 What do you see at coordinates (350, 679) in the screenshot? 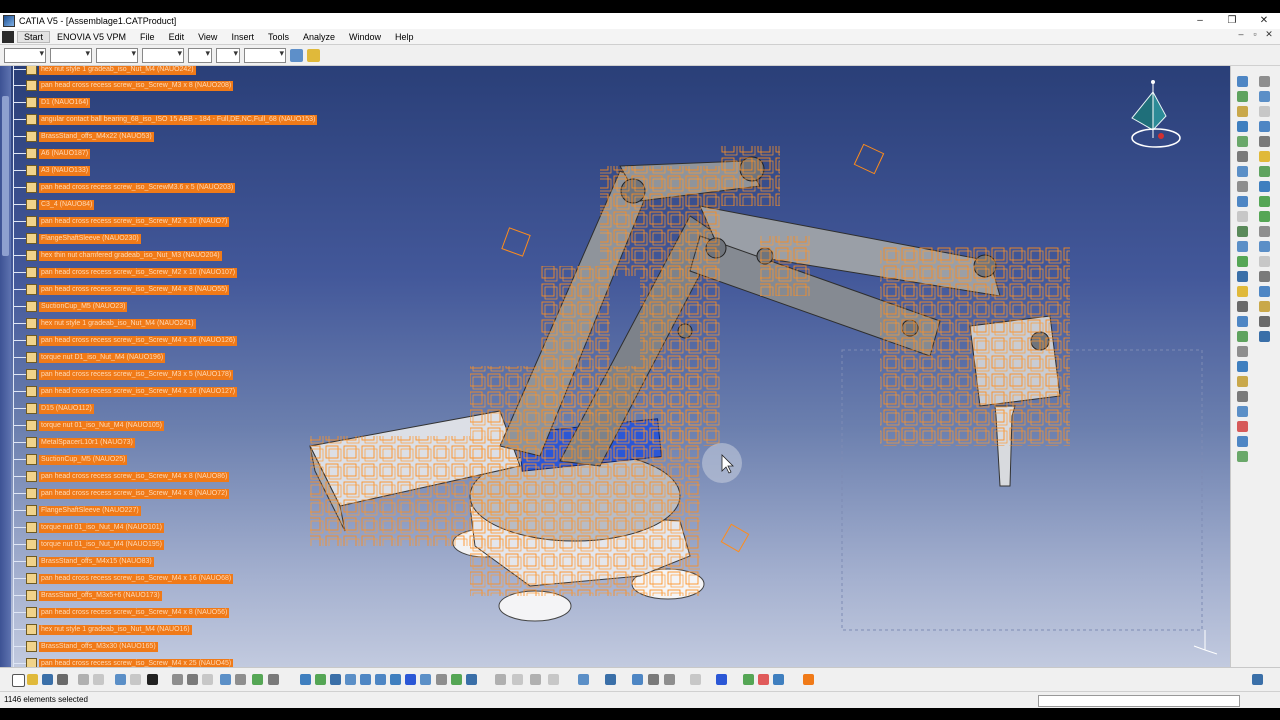
I see `rotate-icon` at bounding box center [350, 679].